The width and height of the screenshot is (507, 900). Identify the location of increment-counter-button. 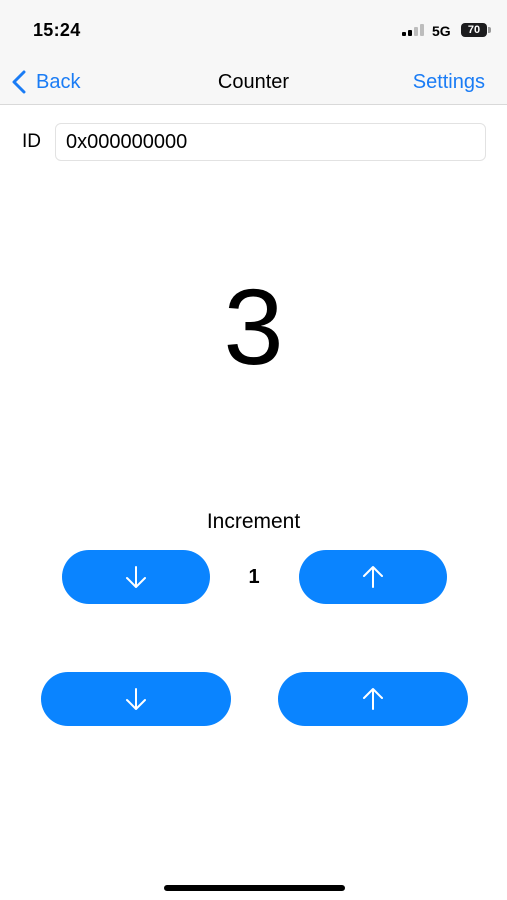
(373, 699).